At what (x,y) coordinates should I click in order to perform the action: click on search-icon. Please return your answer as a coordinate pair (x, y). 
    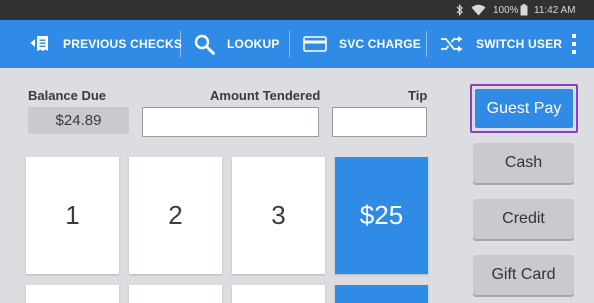
    Looking at the image, I should click on (204, 44).